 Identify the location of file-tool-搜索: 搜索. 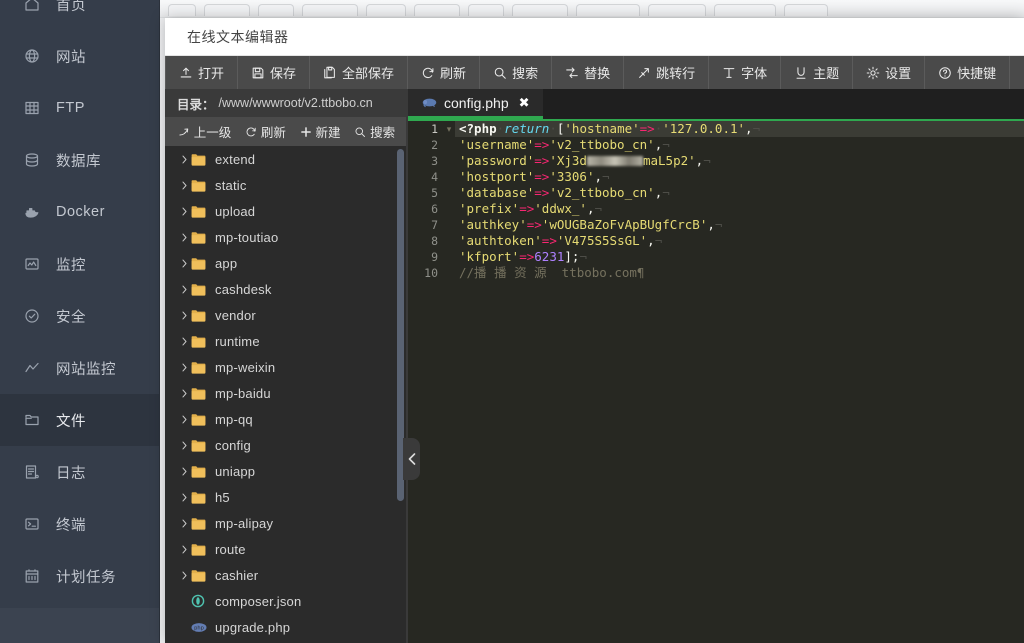
(374, 131).